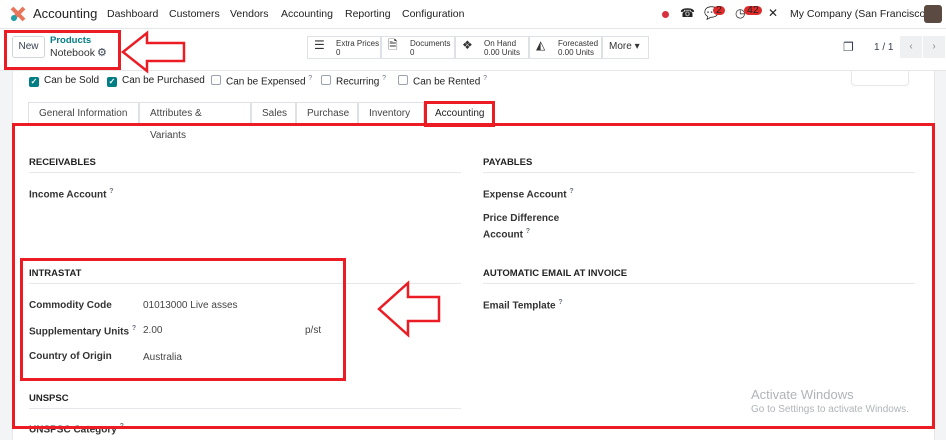 The height and width of the screenshot is (440, 946). What do you see at coordinates (183, 319) in the screenshot?
I see `annotation-box-intrastat` at bounding box center [183, 319].